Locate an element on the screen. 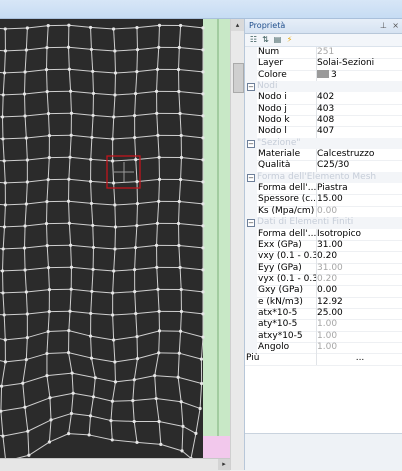  close-icon: × is located at coordinates (395, 25).